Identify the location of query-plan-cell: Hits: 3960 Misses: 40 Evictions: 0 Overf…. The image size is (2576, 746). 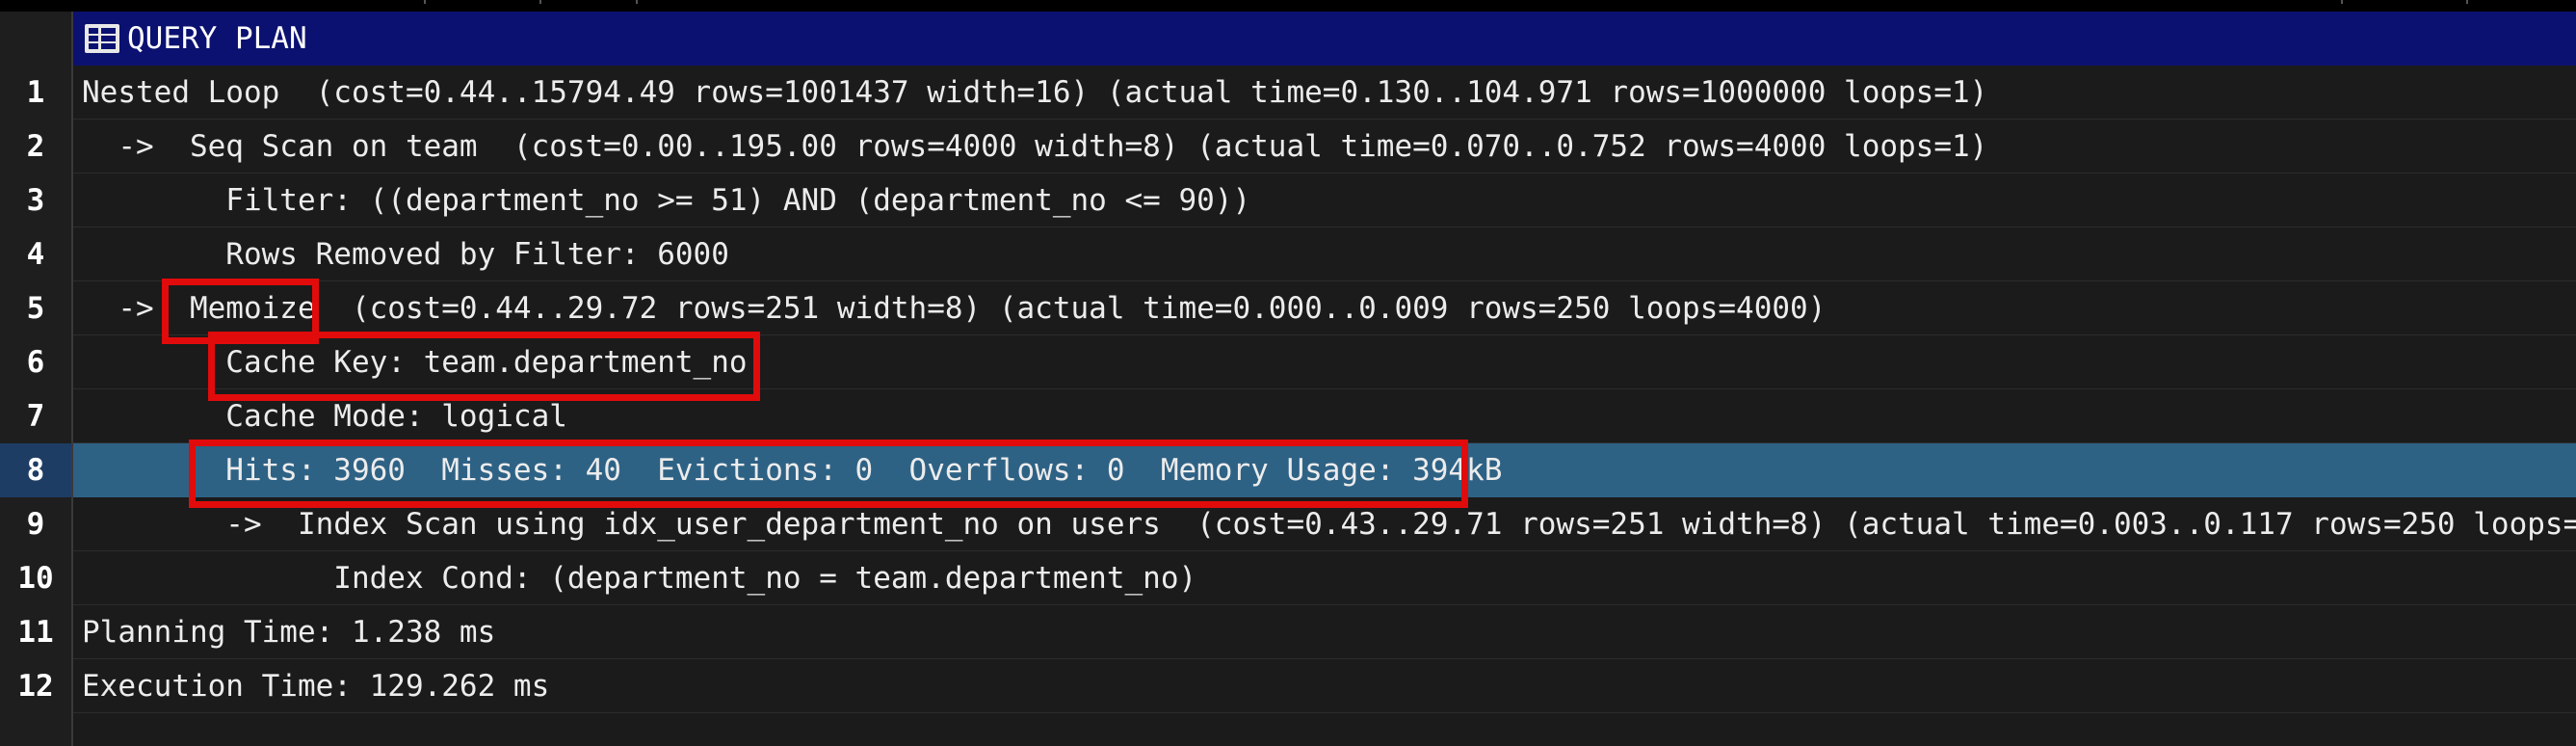
(1324, 470).